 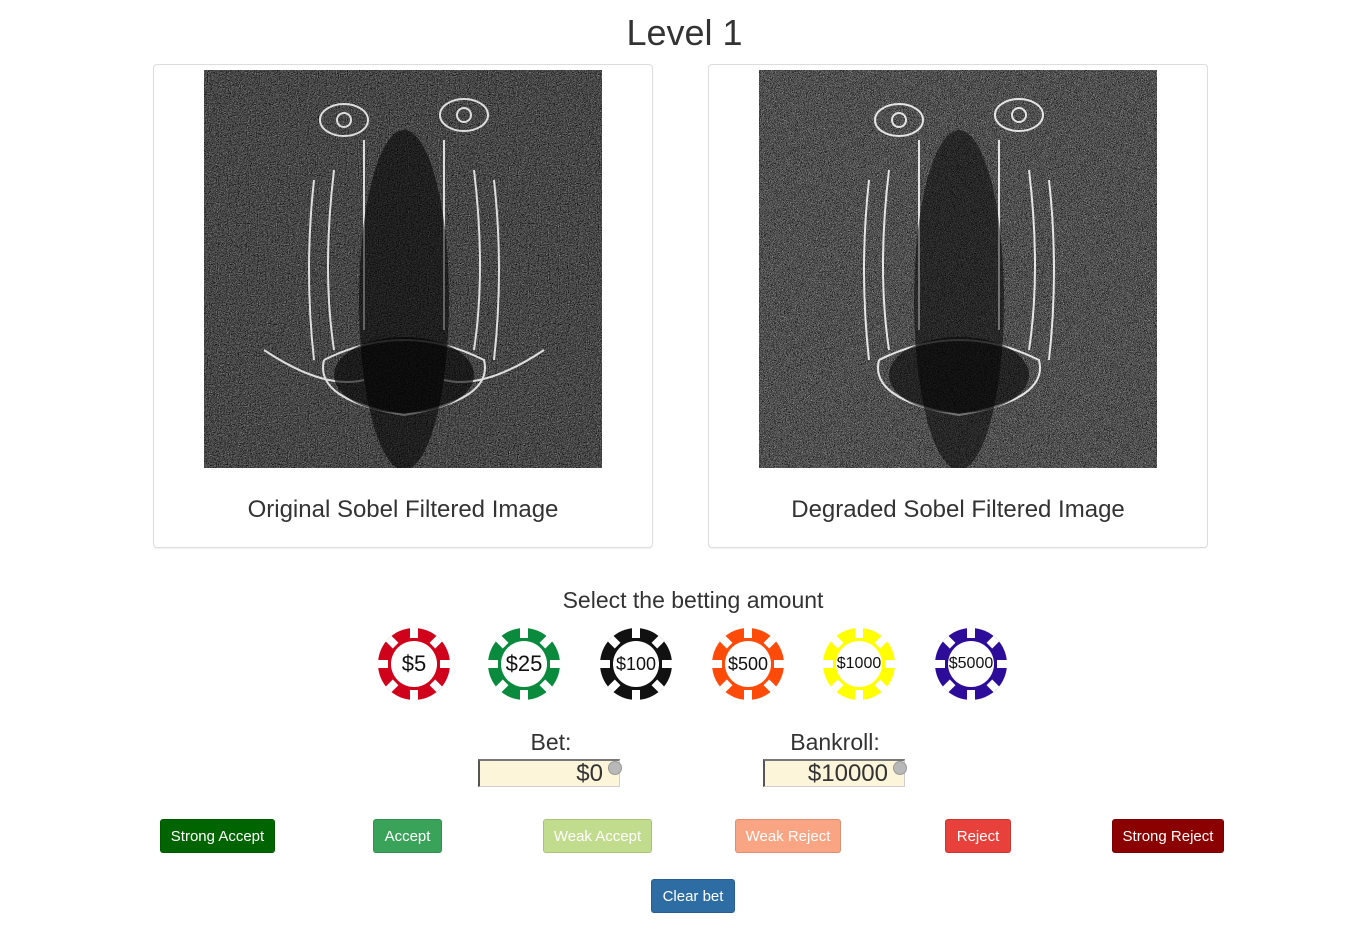 I want to click on chip-100-button: $100, so click(x=636, y=664).